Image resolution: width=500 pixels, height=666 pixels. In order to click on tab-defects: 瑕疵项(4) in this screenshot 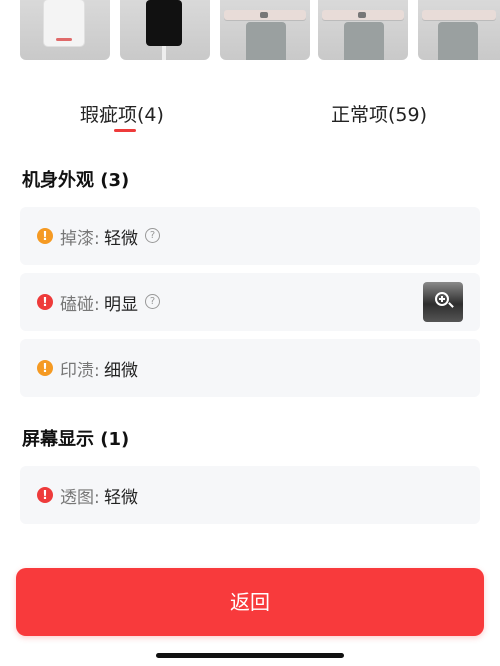, I will do `click(122, 113)`.